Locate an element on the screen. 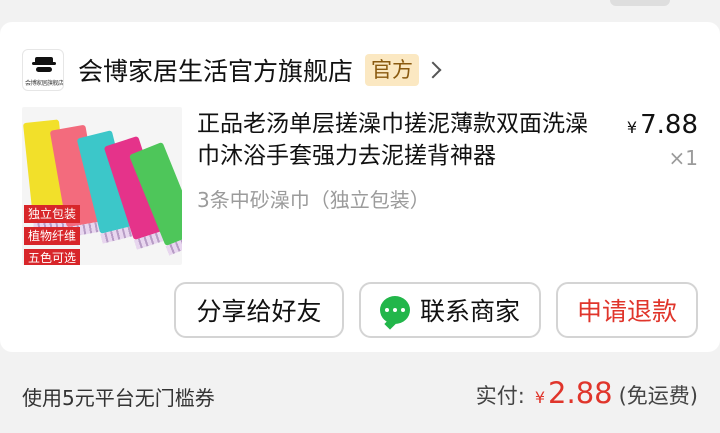 Image resolution: width=720 pixels, height=433 pixels. image-badge: 独立包装 is located at coordinates (52, 214).